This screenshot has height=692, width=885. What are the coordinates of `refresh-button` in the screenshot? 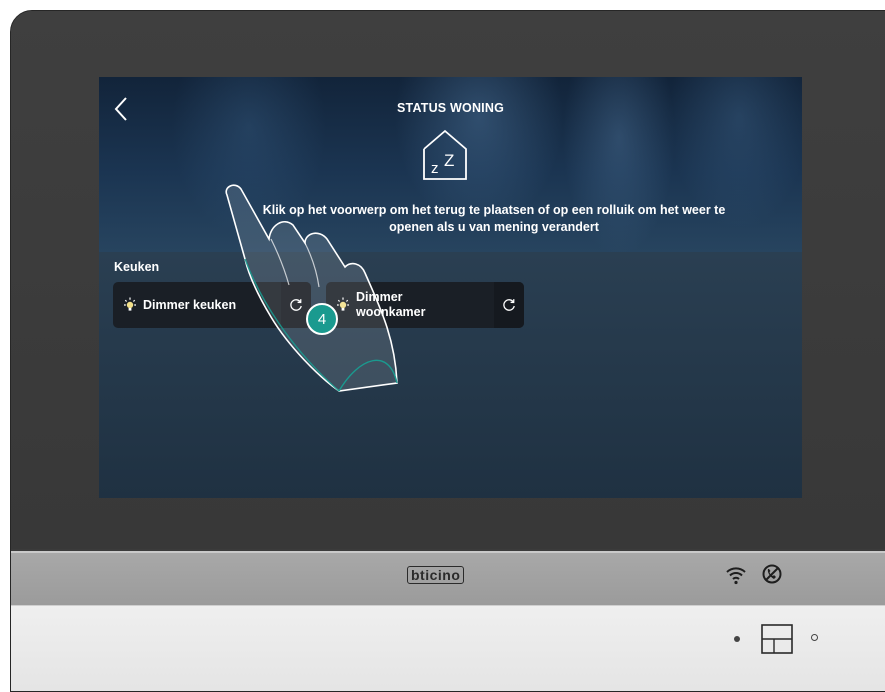 It's located at (509, 305).